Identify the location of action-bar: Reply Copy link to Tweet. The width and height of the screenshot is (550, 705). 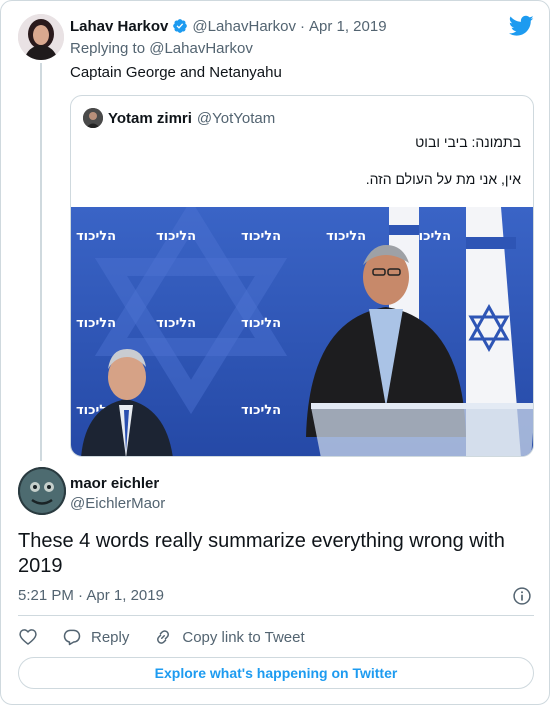
(173, 637).